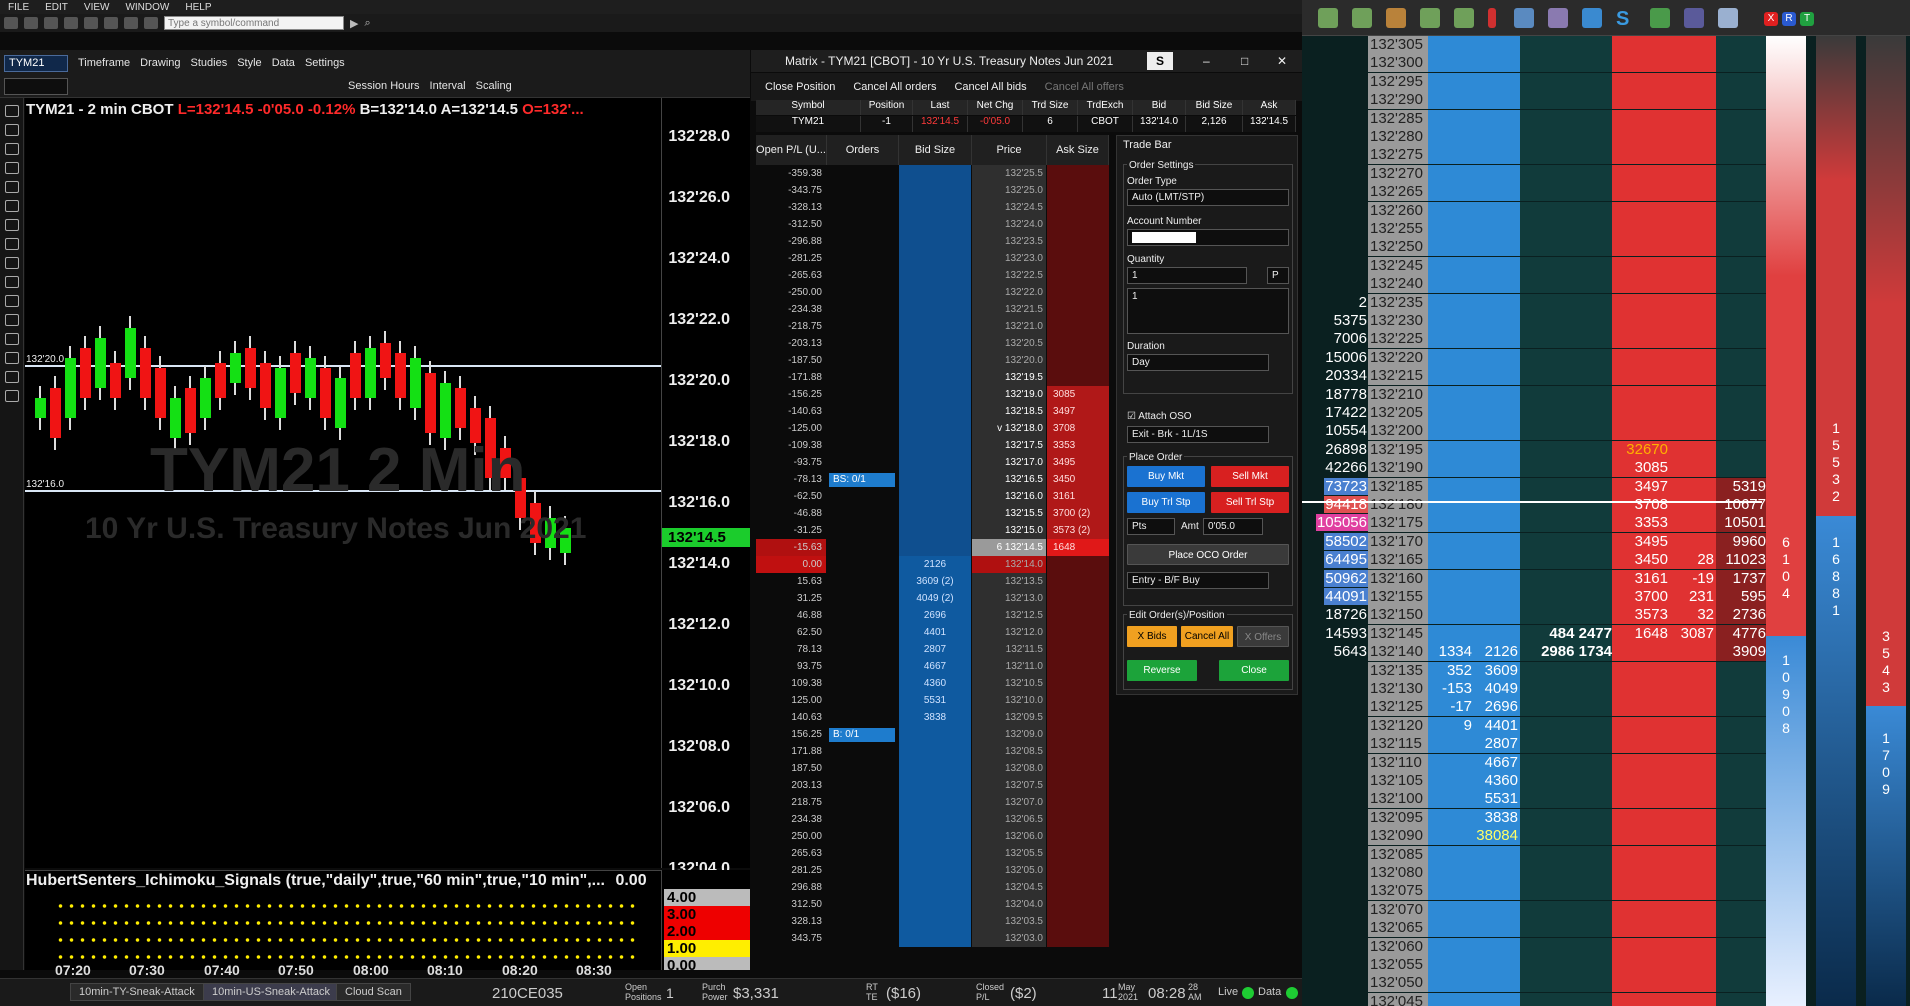 The height and width of the screenshot is (1006, 1910). What do you see at coordinates (1398, 173) in the screenshot?
I see `dom-price-cell: 132'270` at bounding box center [1398, 173].